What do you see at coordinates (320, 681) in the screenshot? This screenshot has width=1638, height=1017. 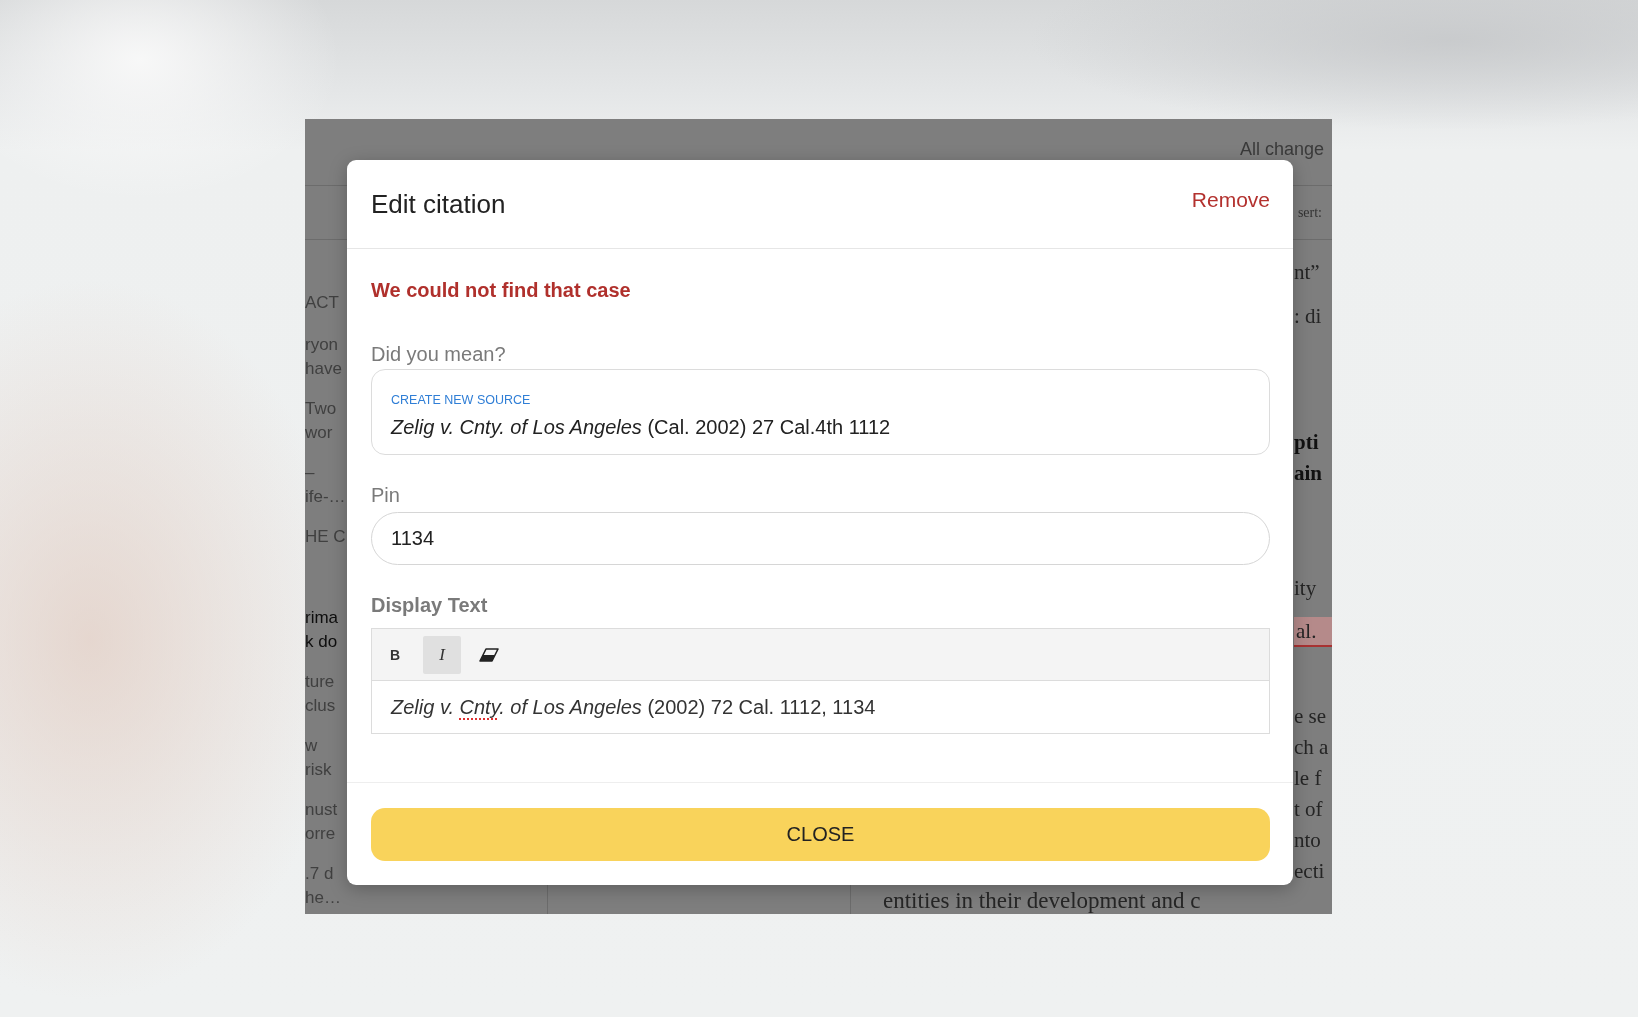 I see `document-text: ture` at bounding box center [320, 681].